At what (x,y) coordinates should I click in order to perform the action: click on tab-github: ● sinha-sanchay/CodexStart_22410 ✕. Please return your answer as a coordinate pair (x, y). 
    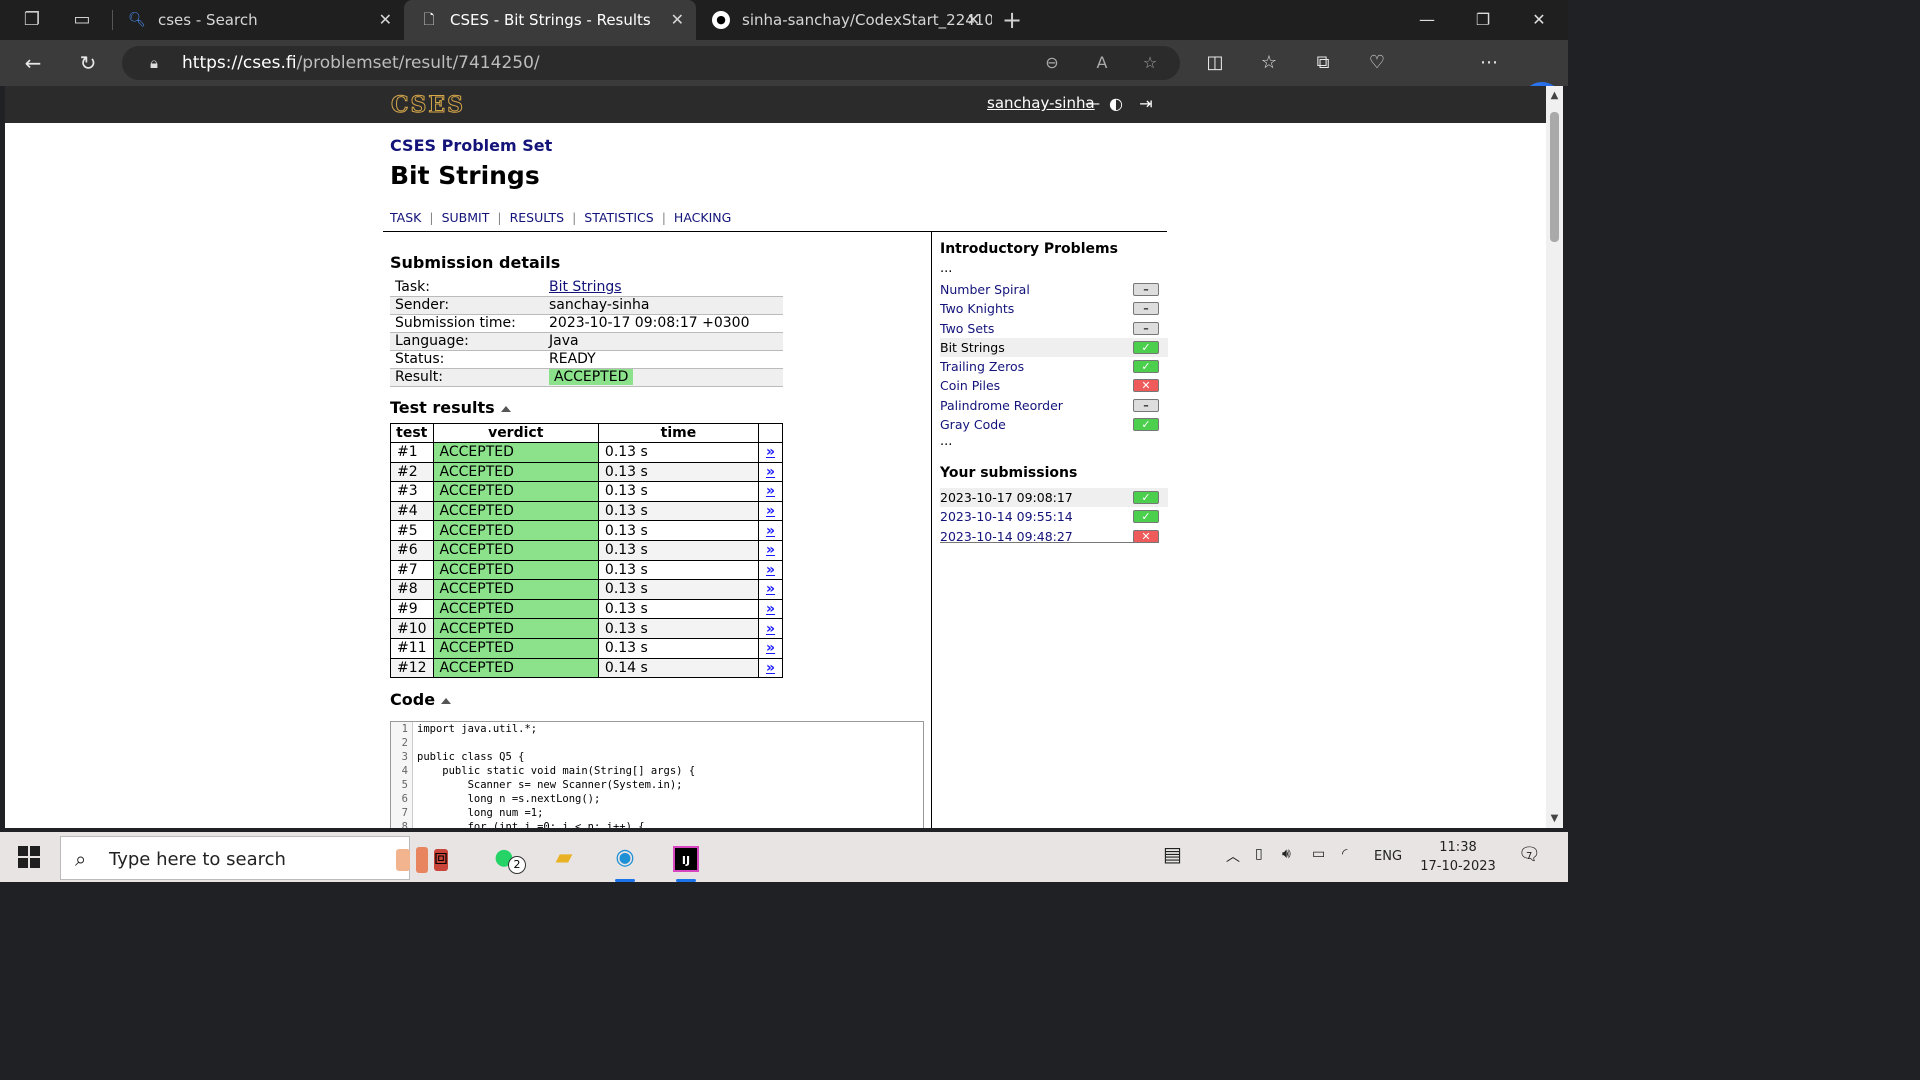
    Looking at the image, I should click on (844, 20).